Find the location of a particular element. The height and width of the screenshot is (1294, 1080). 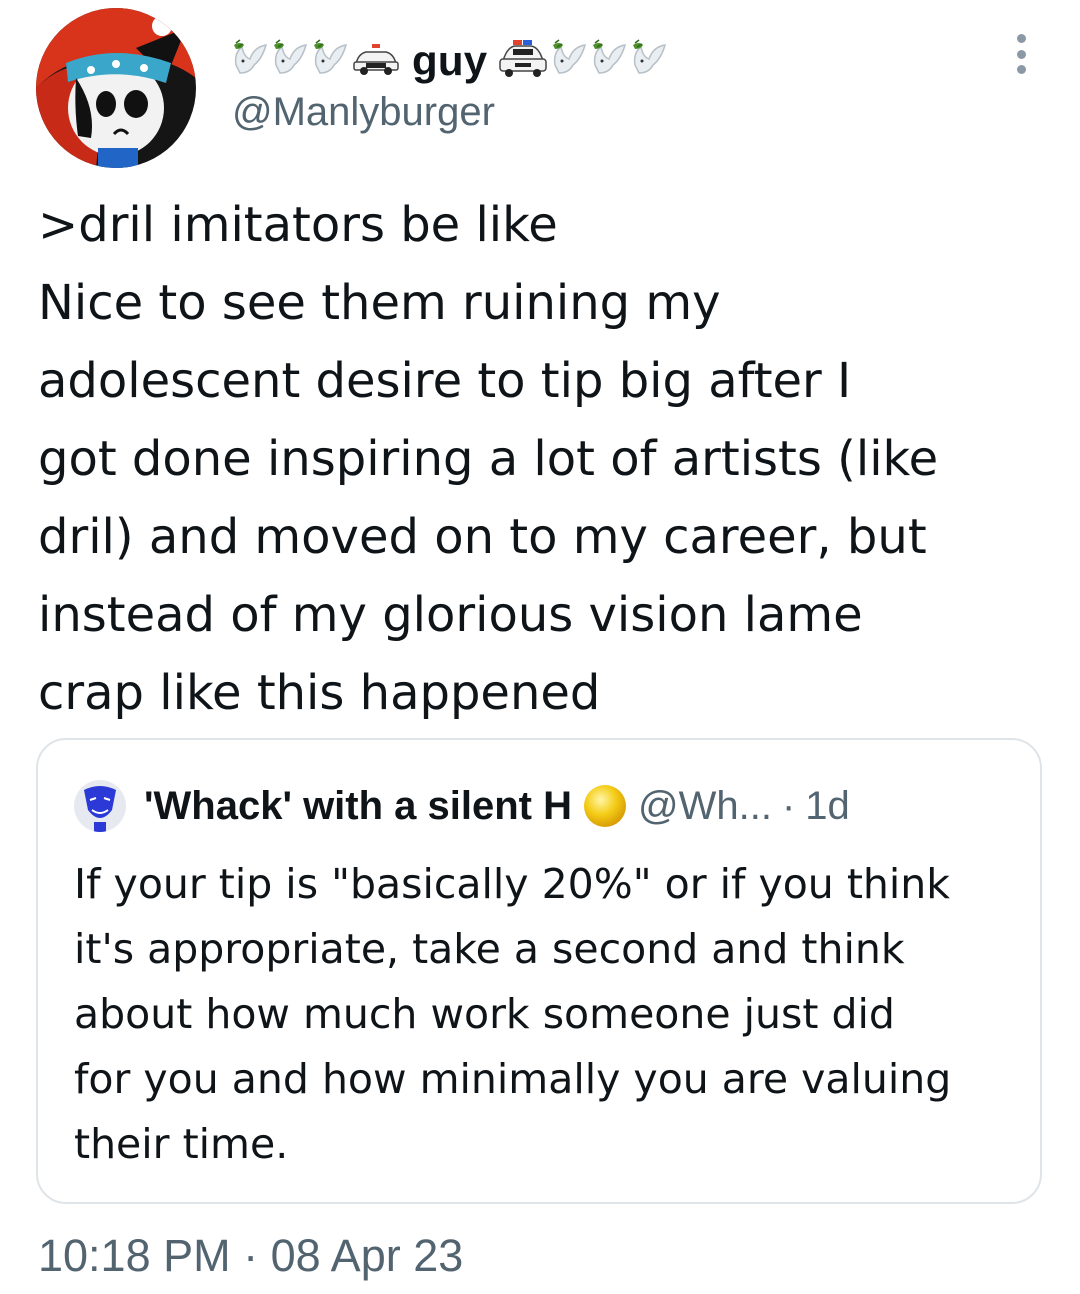

tweet-text-line: Nice to see them ruining my is located at coordinates (379, 303).